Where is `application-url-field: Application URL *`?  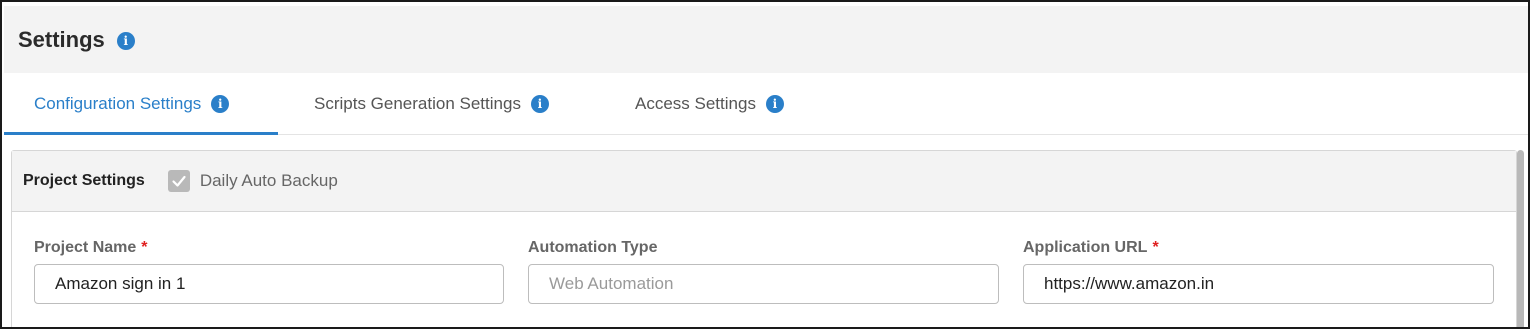
application-url-field: Application URL * is located at coordinates (1258, 271).